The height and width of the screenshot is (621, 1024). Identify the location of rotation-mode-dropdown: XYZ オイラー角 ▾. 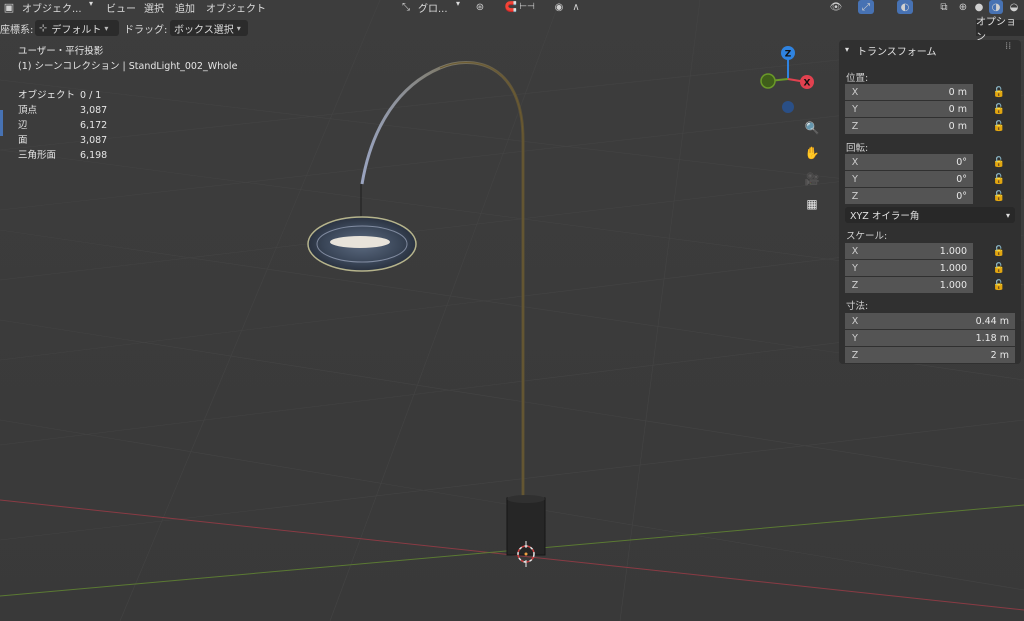
(930, 215).